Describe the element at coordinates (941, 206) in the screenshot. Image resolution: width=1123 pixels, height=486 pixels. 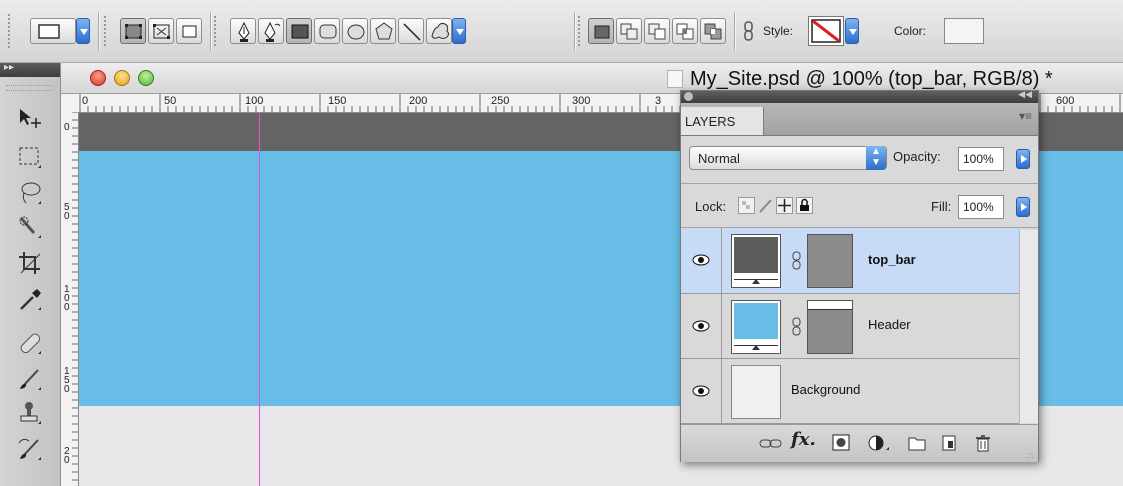
I see `fill-label: Fill:` at that location.